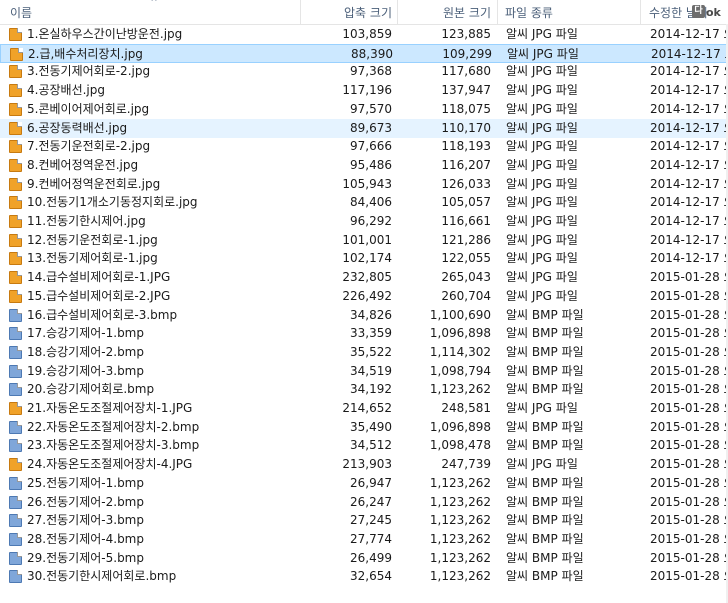  I want to click on compressed-size: 214,652, so click(367, 408).